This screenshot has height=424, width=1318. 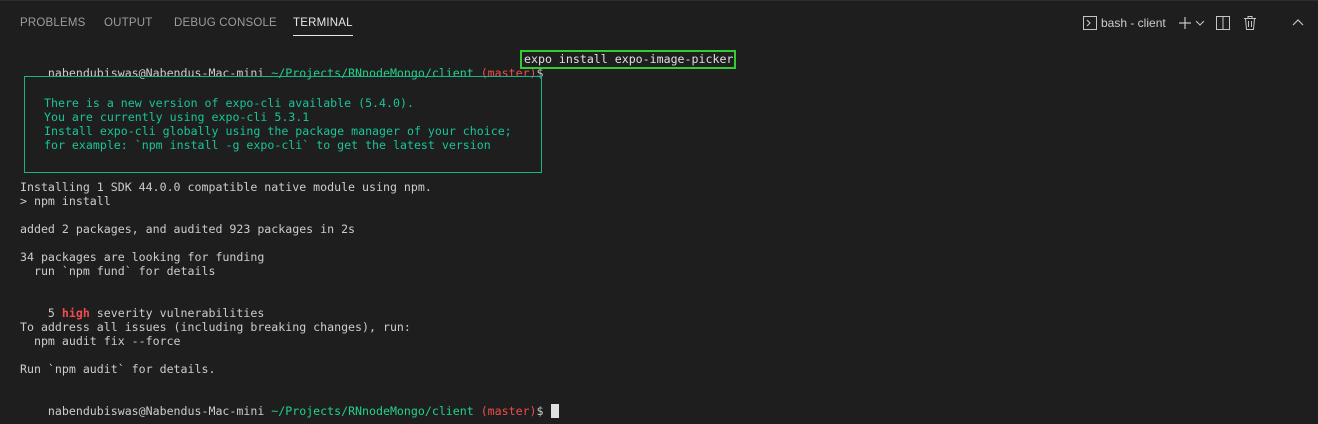 What do you see at coordinates (177, 313) in the screenshot?
I see `vuln-suffix: severity vulnerabilities` at bounding box center [177, 313].